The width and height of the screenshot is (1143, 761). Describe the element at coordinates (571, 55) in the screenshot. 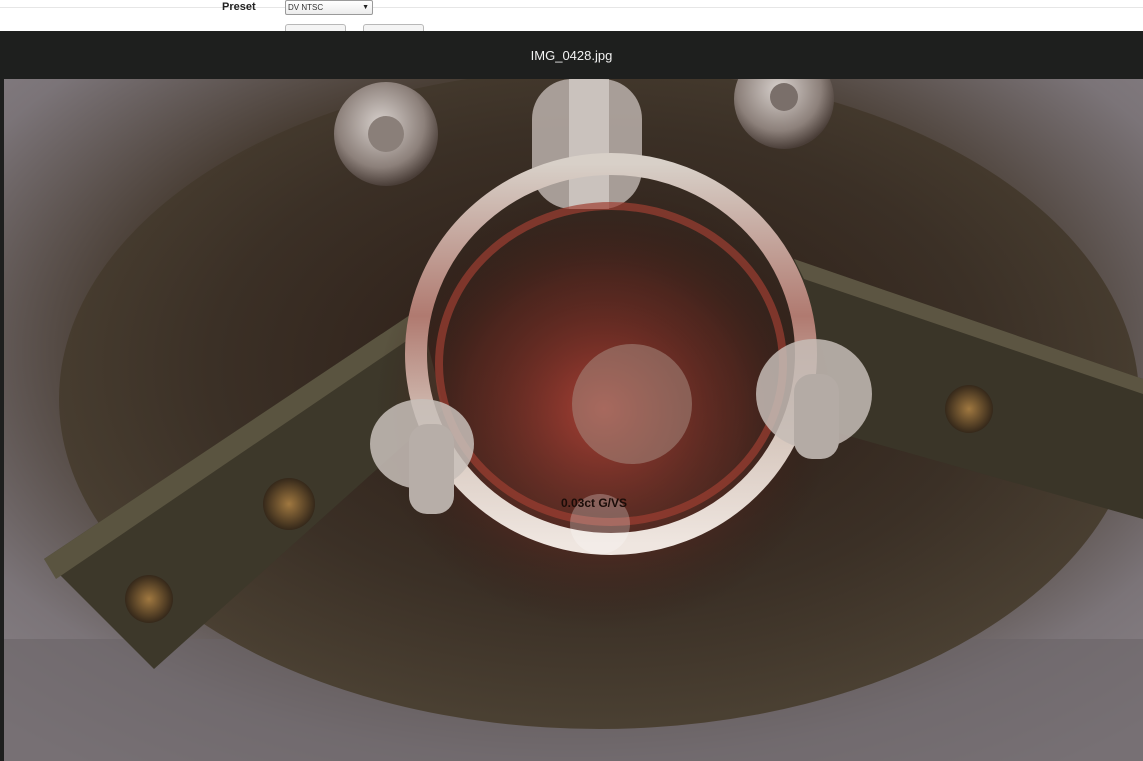

I see `lightbox-title: IMG_0428.jpg` at that location.